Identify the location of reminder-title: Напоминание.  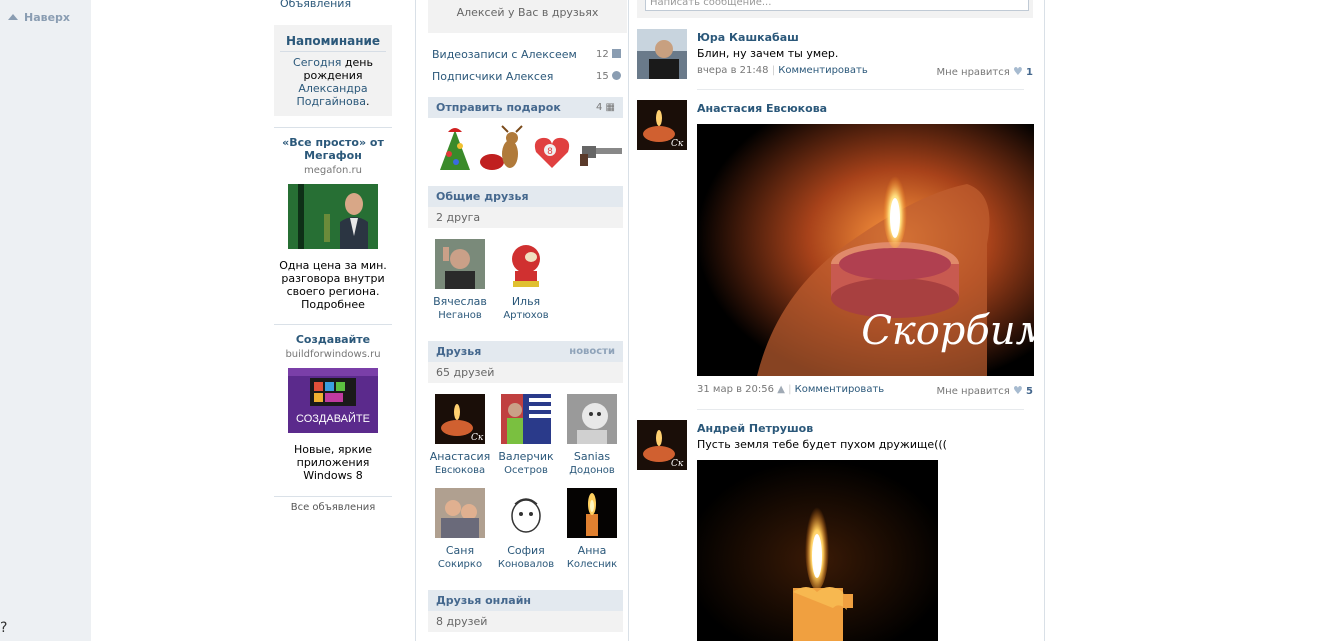
(333, 43).